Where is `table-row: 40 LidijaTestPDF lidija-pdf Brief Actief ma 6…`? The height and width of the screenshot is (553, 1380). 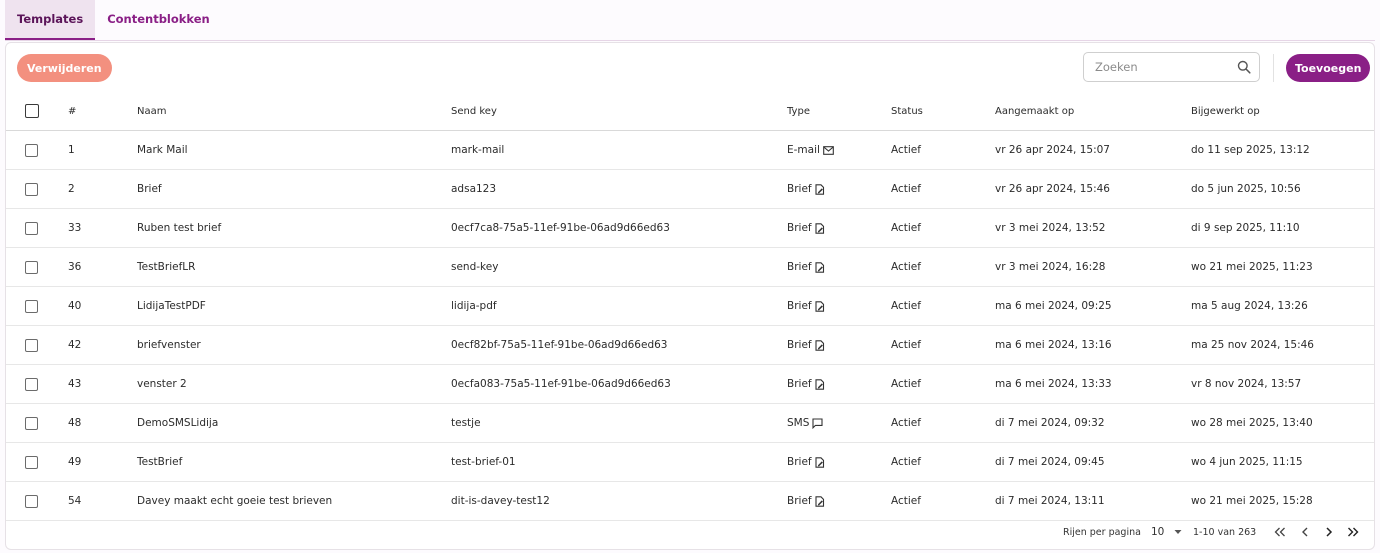
table-row: 40 LidijaTestPDF lidija-pdf Brief Actief ma 6… is located at coordinates (690, 306).